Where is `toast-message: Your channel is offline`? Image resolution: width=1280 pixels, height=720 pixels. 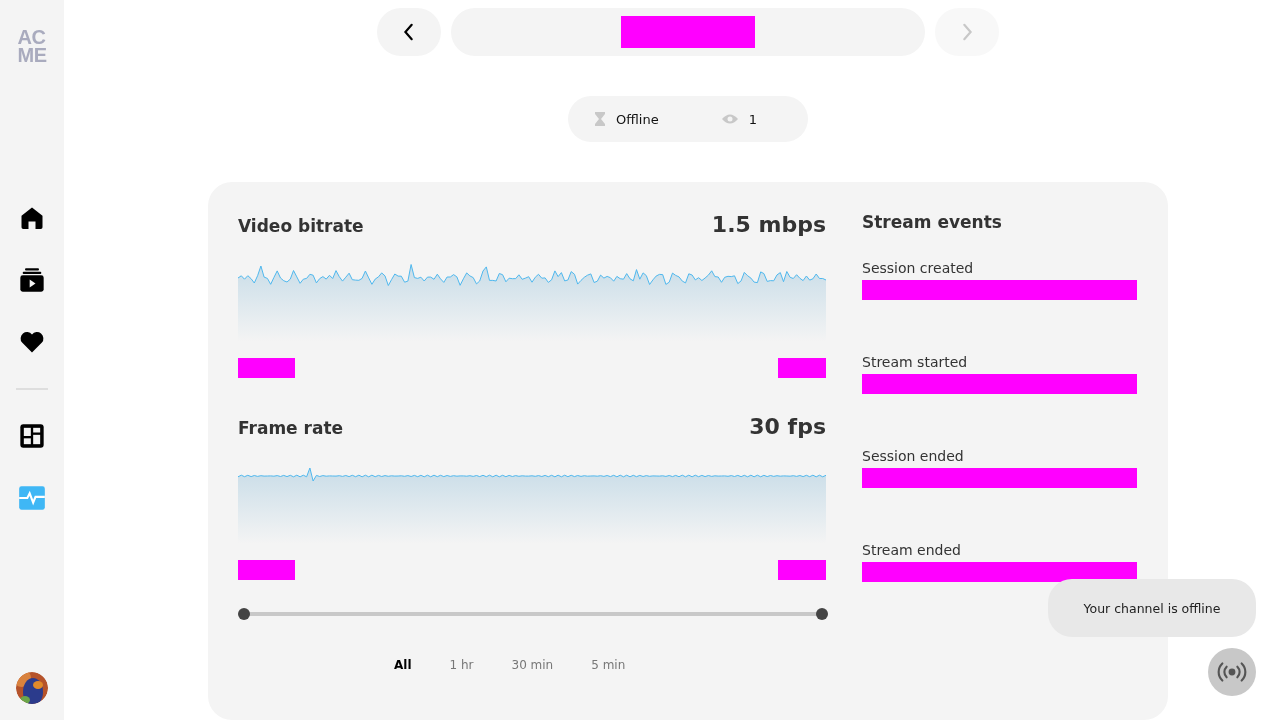
toast-message: Your channel is offline is located at coordinates (1152, 608).